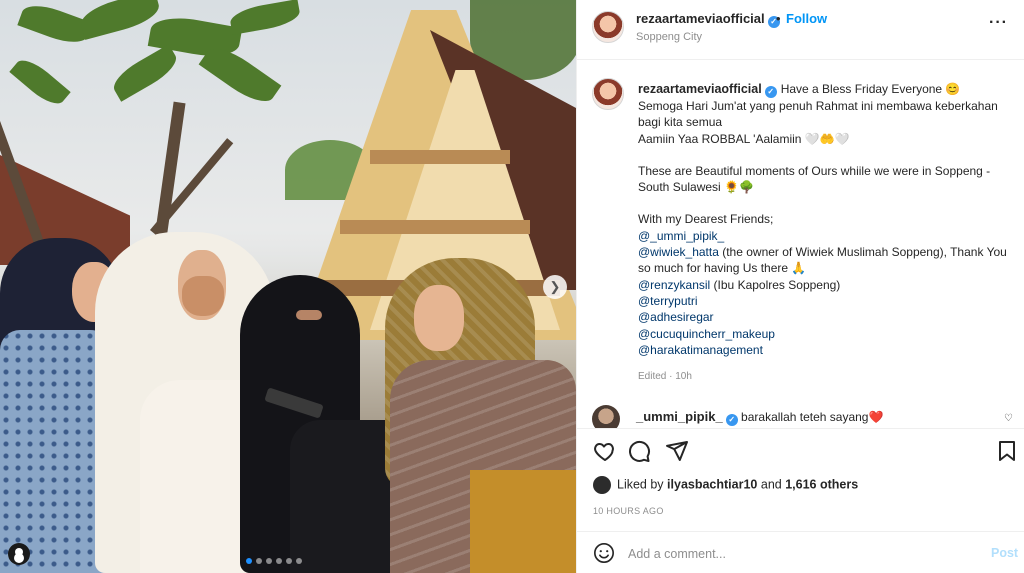 The image size is (1024, 573). I want to click on comment-like-heart-icon: ♡, so click(1008, 418).